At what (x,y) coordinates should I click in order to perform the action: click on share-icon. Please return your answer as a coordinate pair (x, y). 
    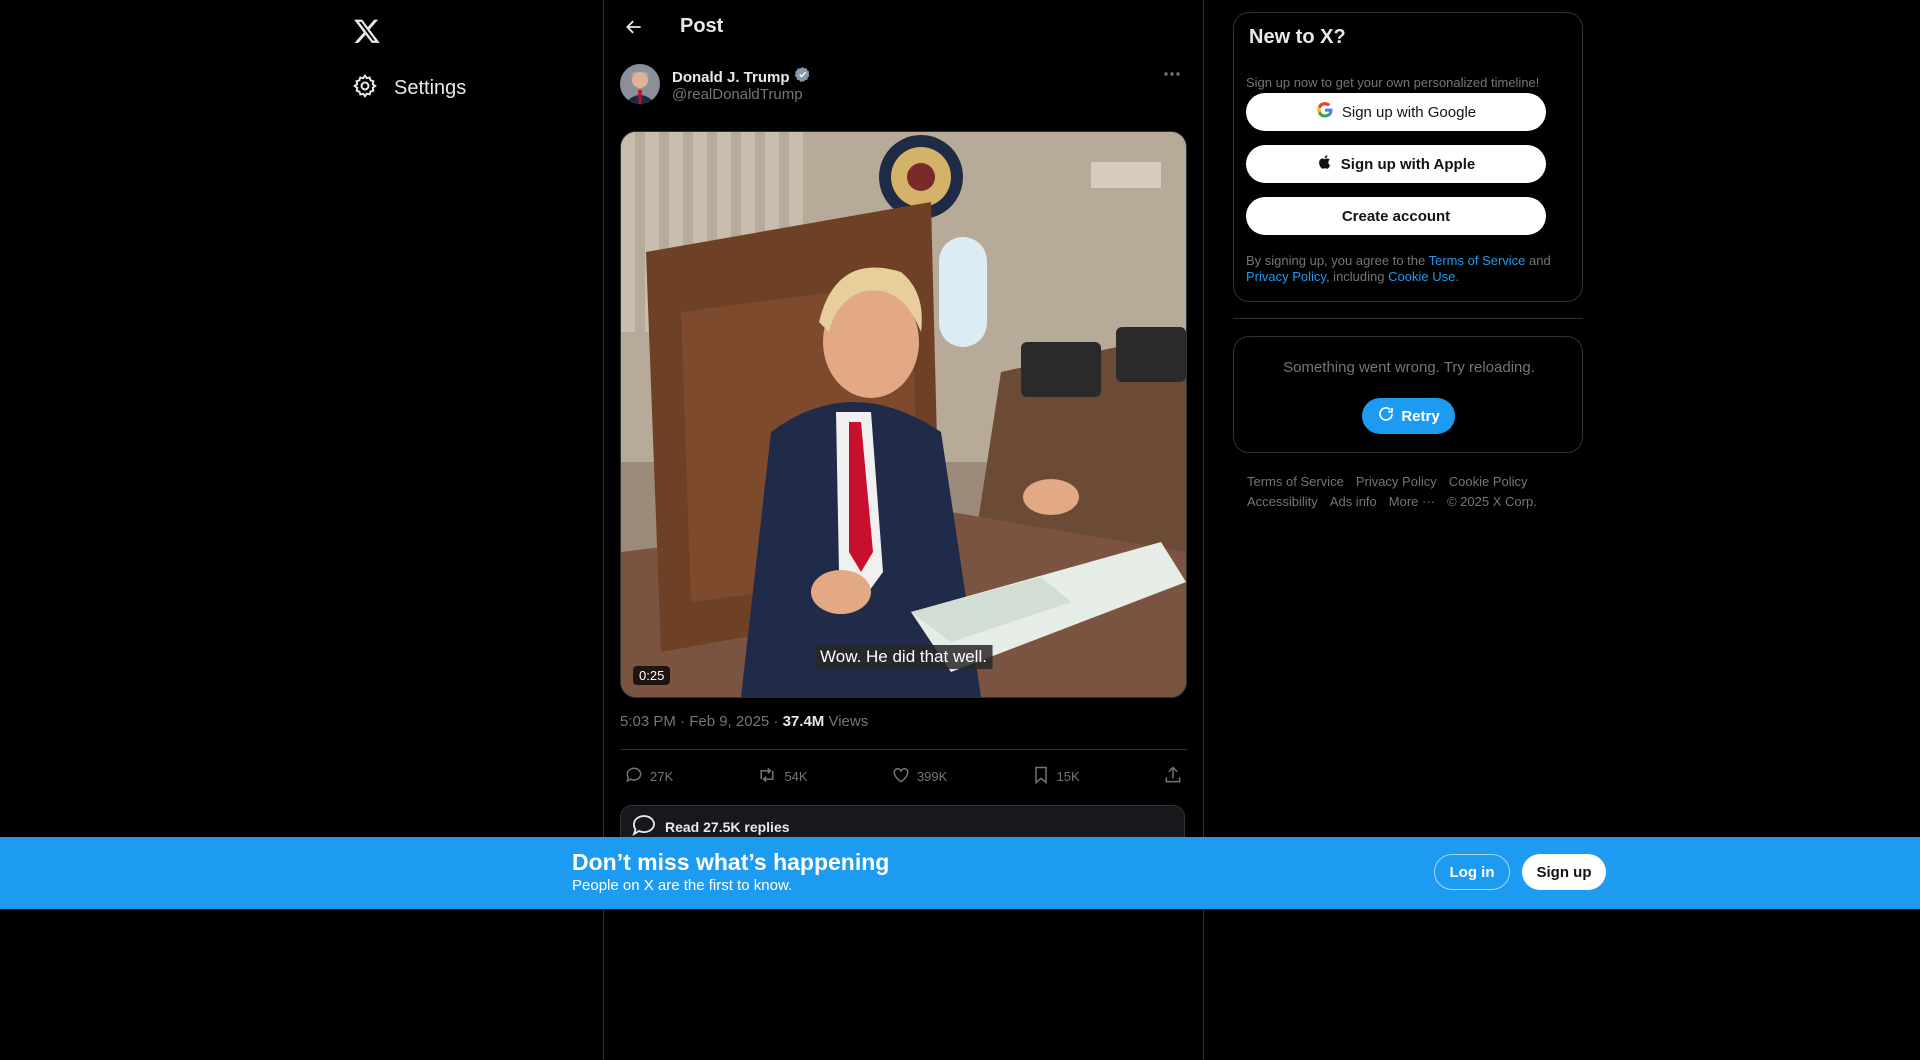
    Looking at the image, I should click on (1173, 776).